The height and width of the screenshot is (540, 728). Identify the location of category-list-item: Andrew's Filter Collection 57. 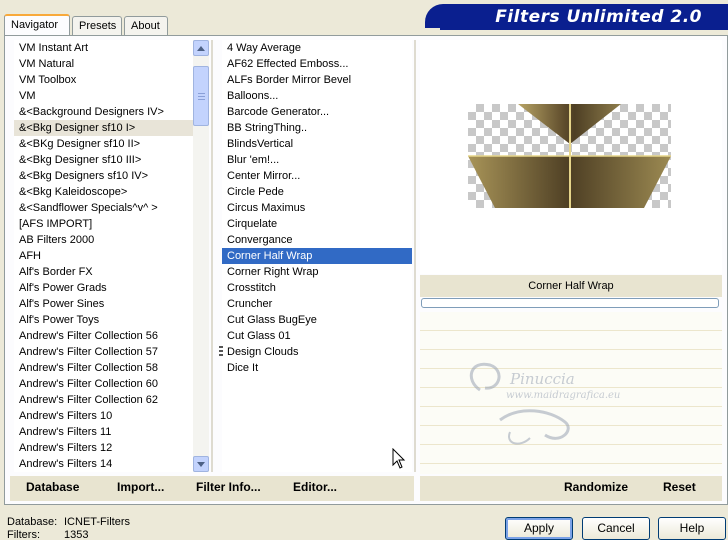
(104, 352).